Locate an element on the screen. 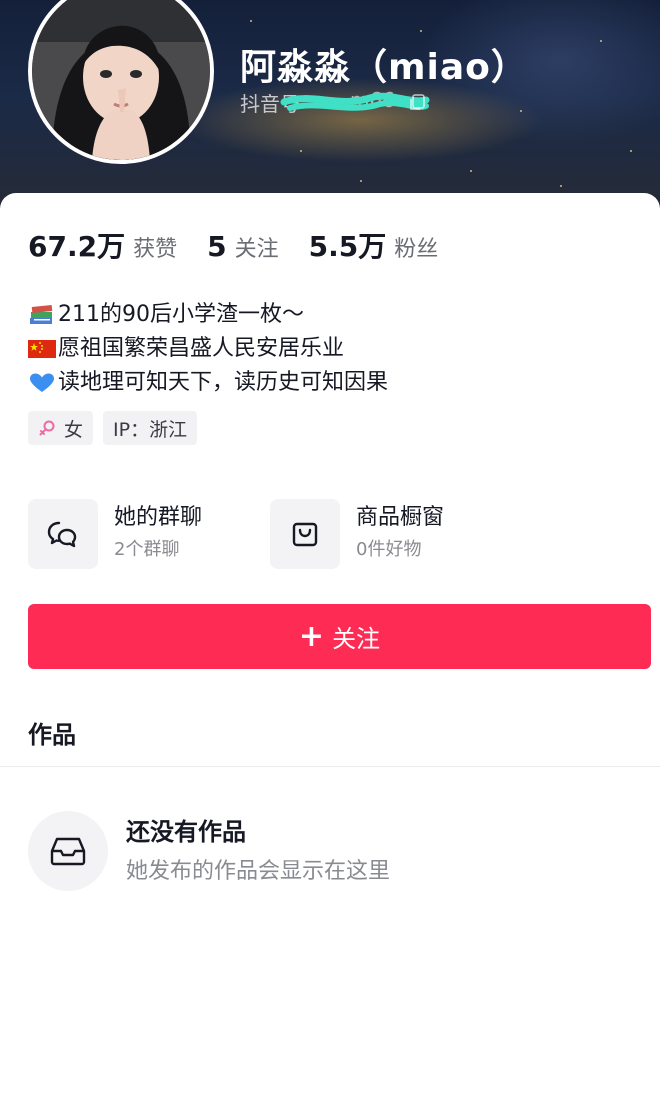 The image size is (660, 1112). shop-window-entry: 商品橱窗 0件好物 is located at coordinates (391, 534).